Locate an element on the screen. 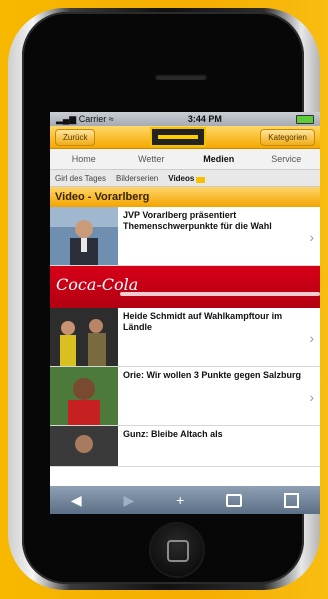 The height and width of the screenshot is (599, 328). status-bar: ▂▄▆ Carrier ≈ 3:44 PM is located at coordinates (185, 119).